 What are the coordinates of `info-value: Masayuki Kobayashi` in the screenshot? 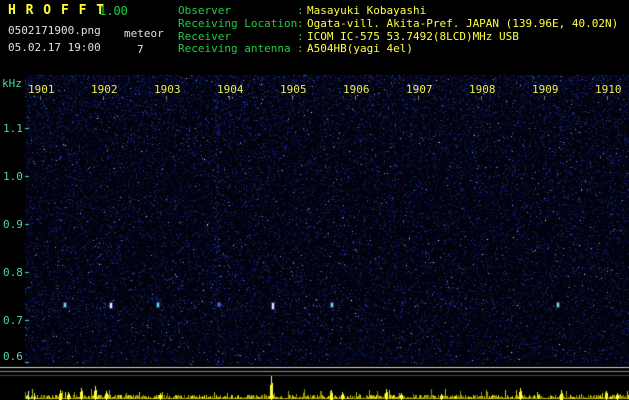 It's located at (367, 10).